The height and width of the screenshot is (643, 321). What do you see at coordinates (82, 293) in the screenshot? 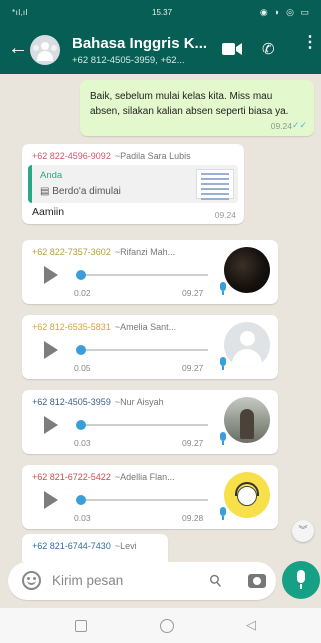
I see `audio-duration: 0.02` at bounding box center [82, 293].